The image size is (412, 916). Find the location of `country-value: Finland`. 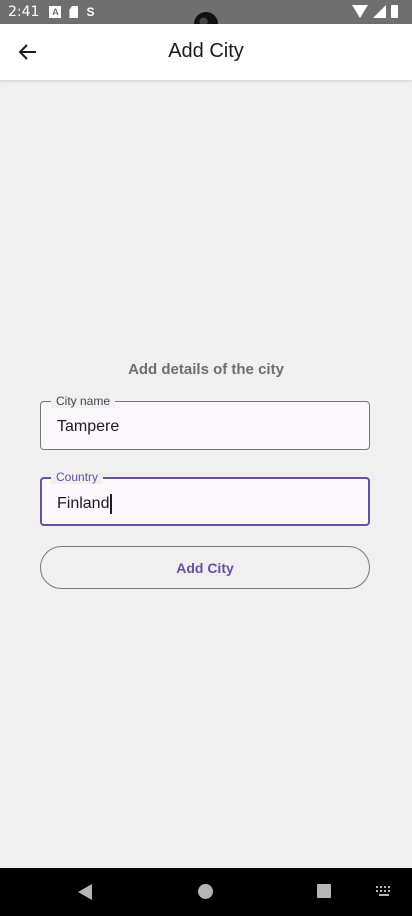

country-value: Finland is located at coordinates (84, 504).